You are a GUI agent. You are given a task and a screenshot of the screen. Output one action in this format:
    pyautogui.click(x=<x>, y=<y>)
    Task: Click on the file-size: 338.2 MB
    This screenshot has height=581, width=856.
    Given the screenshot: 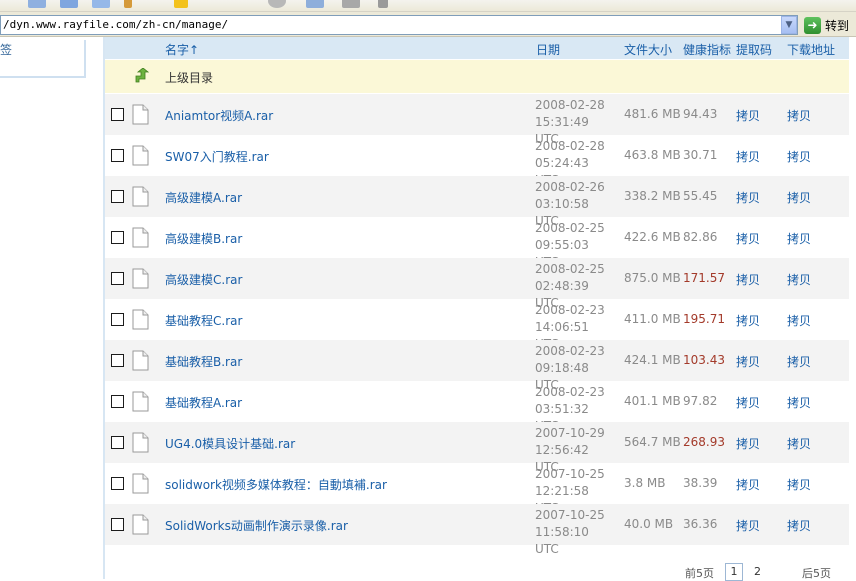 What is the action you would take?
    pyautogui.click(x=652, y=196)
    